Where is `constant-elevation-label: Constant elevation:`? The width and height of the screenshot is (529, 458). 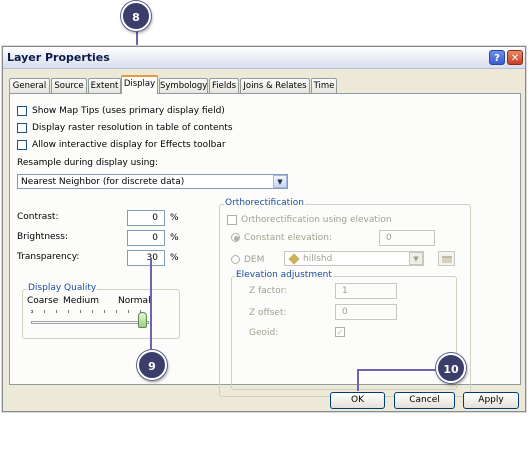 constant-elevation-label: Constant elevation: is located at coordinates (288, 238).